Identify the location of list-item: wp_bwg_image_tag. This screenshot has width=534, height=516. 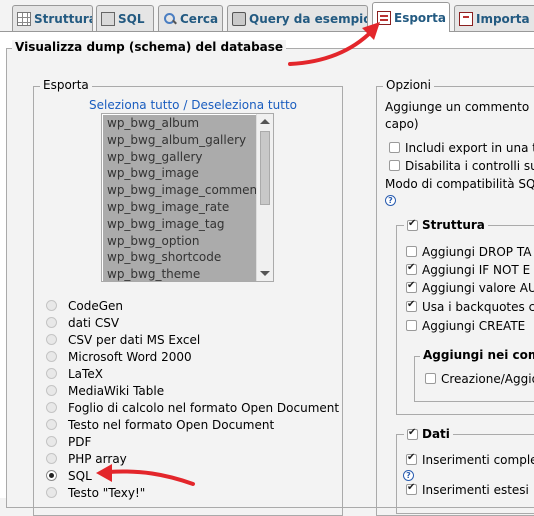
(180, 224).